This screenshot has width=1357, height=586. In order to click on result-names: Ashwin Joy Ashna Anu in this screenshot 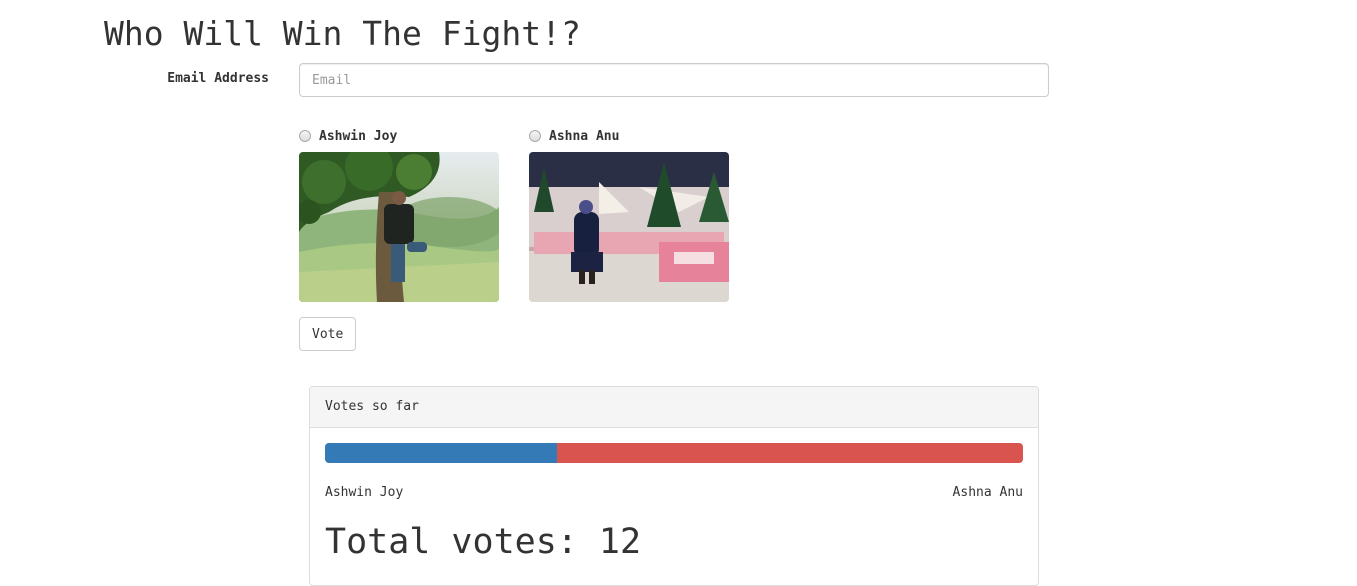, I will do `click(674, 492)`.